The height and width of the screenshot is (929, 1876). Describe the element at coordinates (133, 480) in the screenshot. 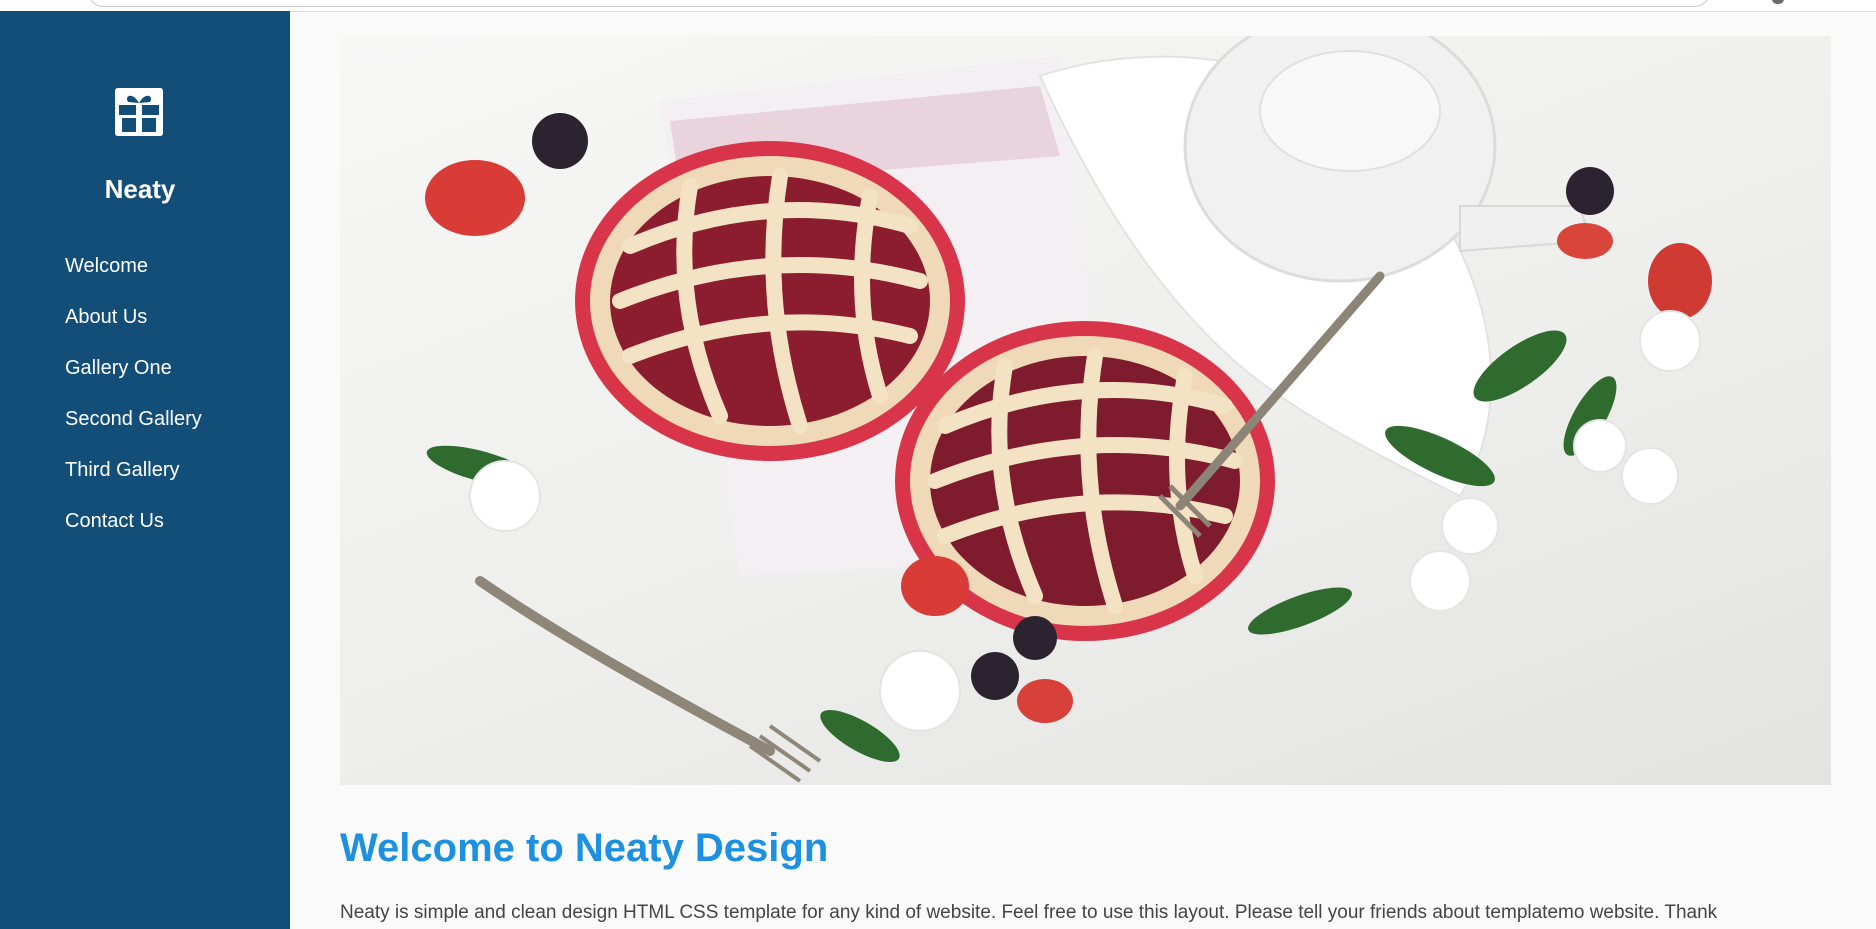

I see `nav-item-third-gallery: Third Gallery` at that location.